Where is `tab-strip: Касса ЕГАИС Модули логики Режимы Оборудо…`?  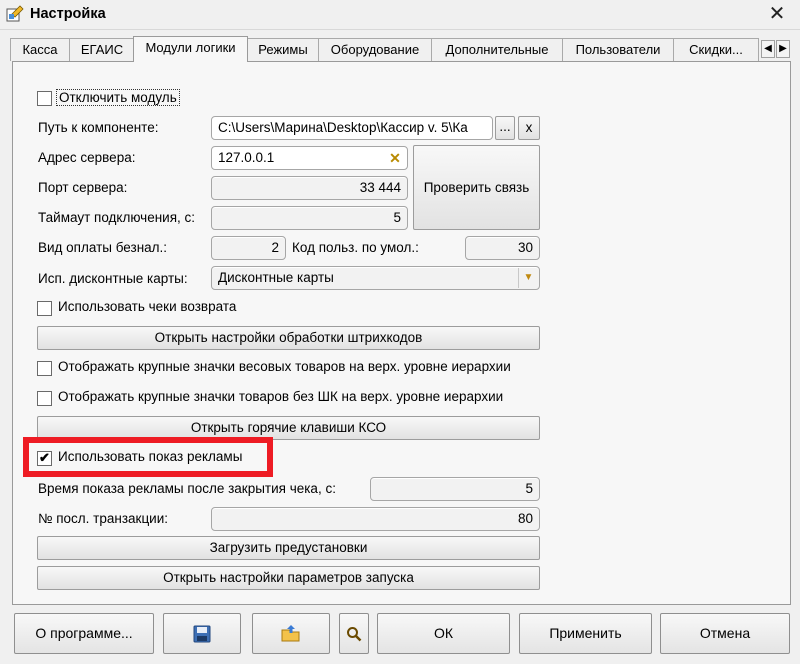
tab-strip: Касса ЕГАИС Модули логики Режимы Оборудо… is located at coordinates (401, 49).